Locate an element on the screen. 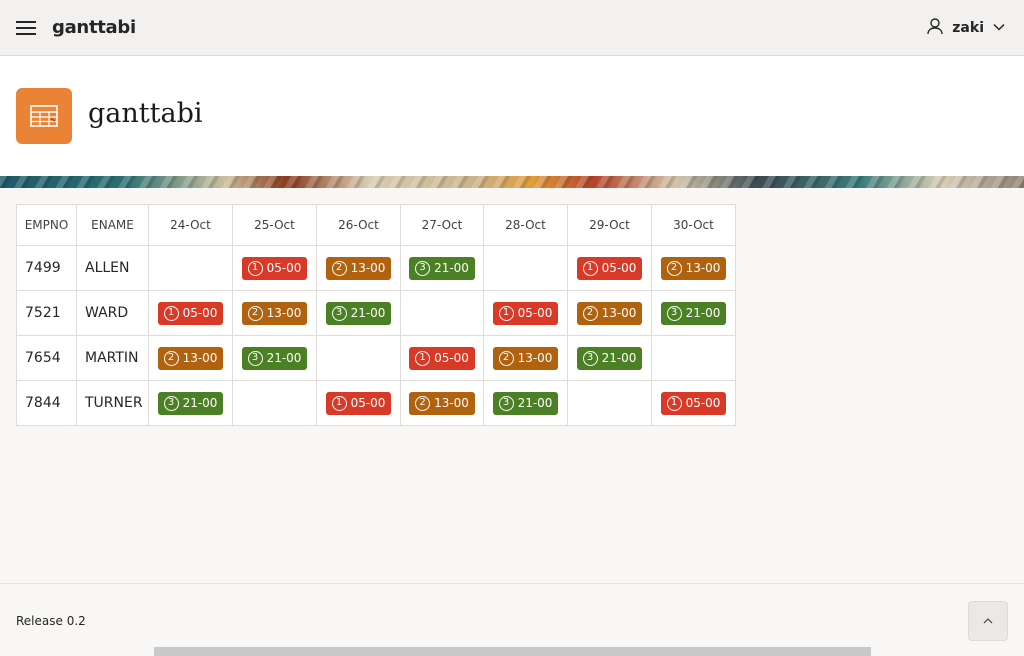 This screenshot has width=1024, height=656. empno-cell: 7521 is located at coordinates (46, 313).